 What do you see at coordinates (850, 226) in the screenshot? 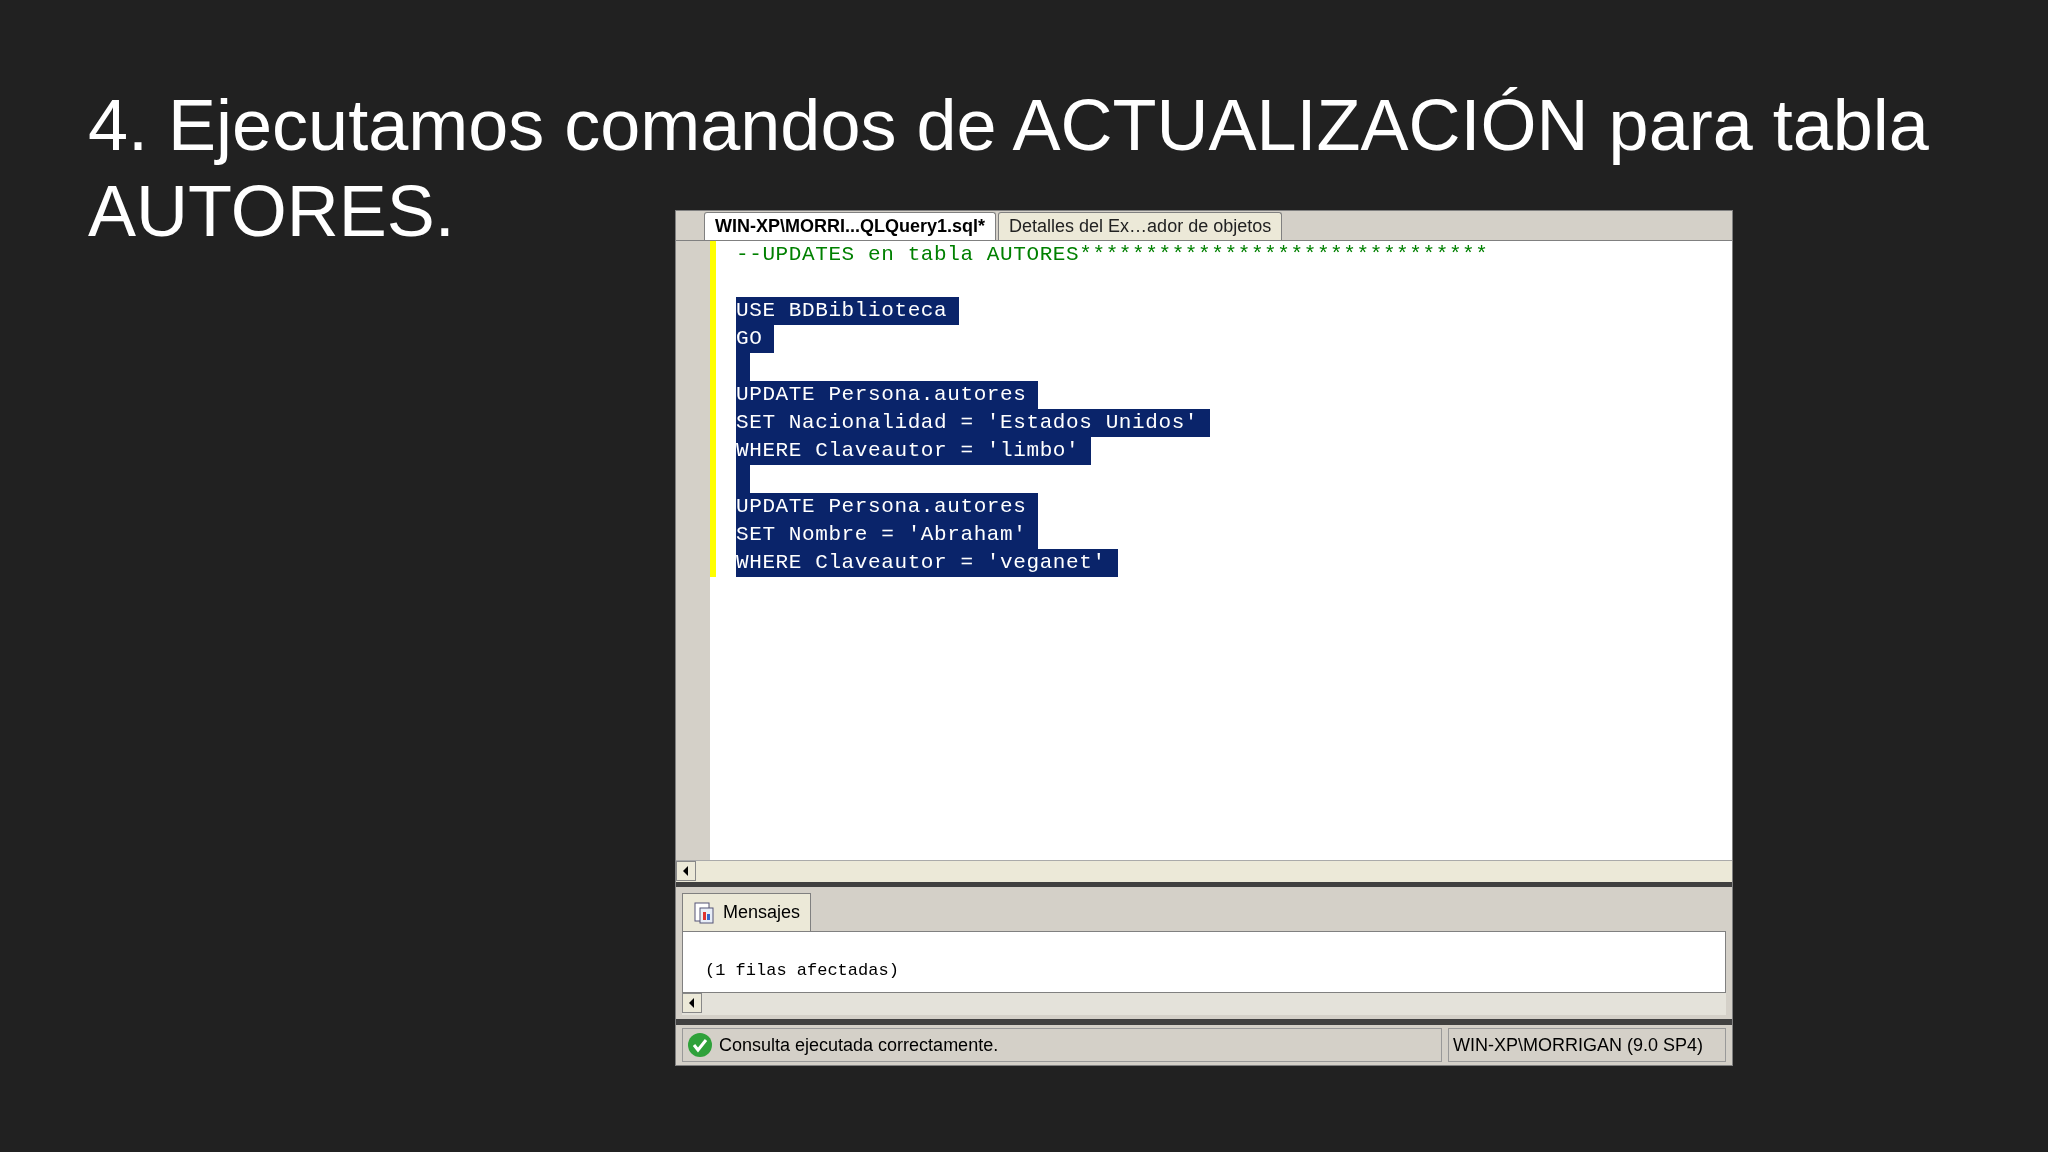
I see `editor-tab: WIN-XP\MORRI...QLQuery1.sql*` at bounding box center [850, 226].